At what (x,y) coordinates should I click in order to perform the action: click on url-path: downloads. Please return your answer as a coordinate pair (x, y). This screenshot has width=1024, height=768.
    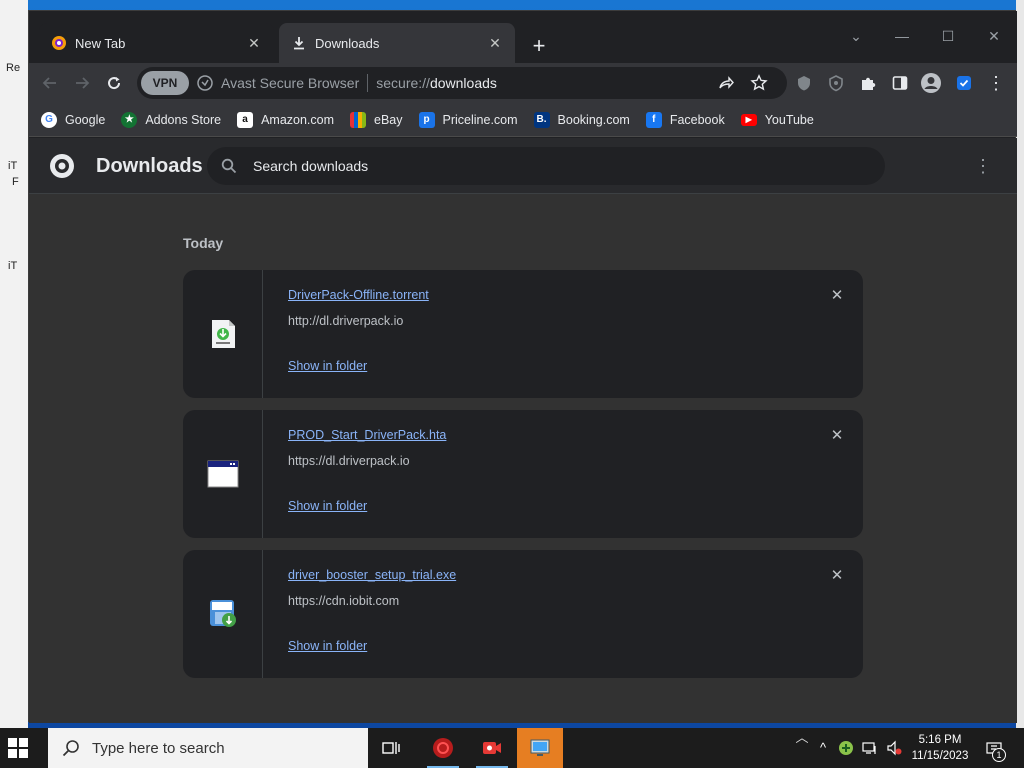
    Looking at the image, I should click on (463, 83).